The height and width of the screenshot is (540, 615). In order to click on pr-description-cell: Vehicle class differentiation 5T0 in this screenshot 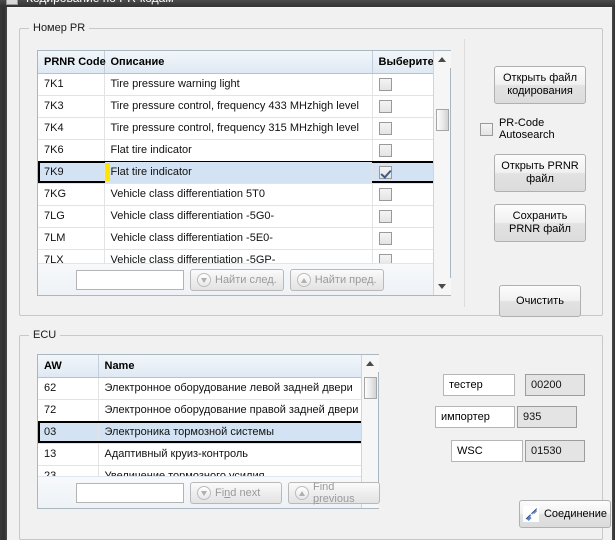, I will do `click(238, 194)`.